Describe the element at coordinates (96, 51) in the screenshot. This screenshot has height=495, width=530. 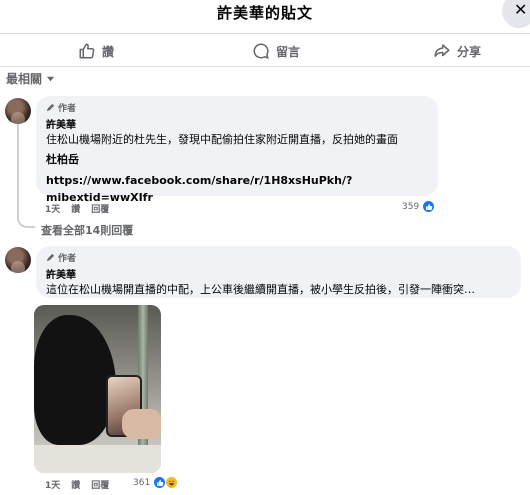
I see `like-button: 讚` at that location.